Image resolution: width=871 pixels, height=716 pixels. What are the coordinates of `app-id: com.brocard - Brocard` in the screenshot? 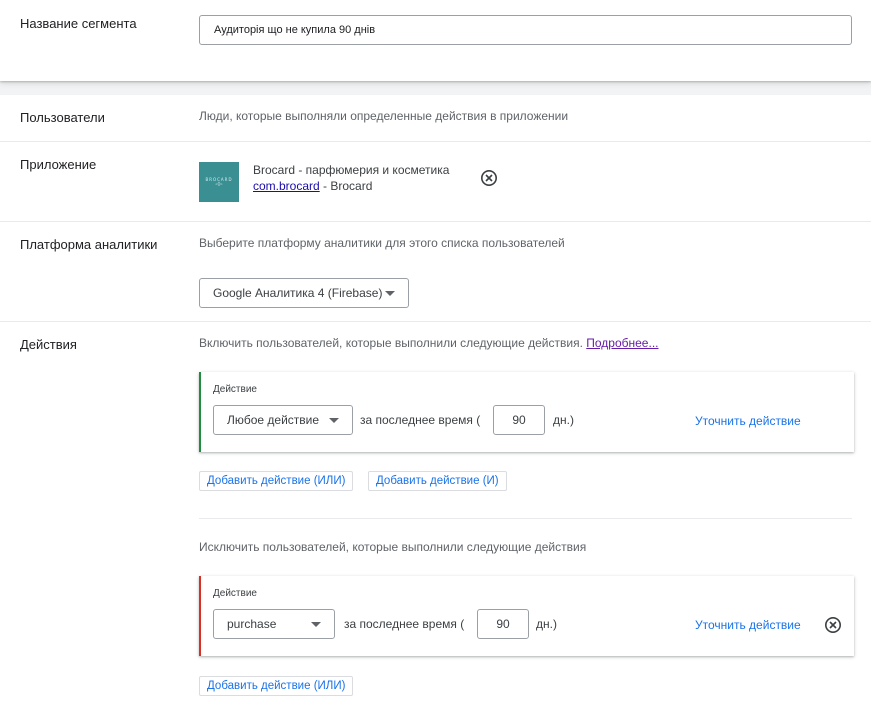 It's located at (312, 186).